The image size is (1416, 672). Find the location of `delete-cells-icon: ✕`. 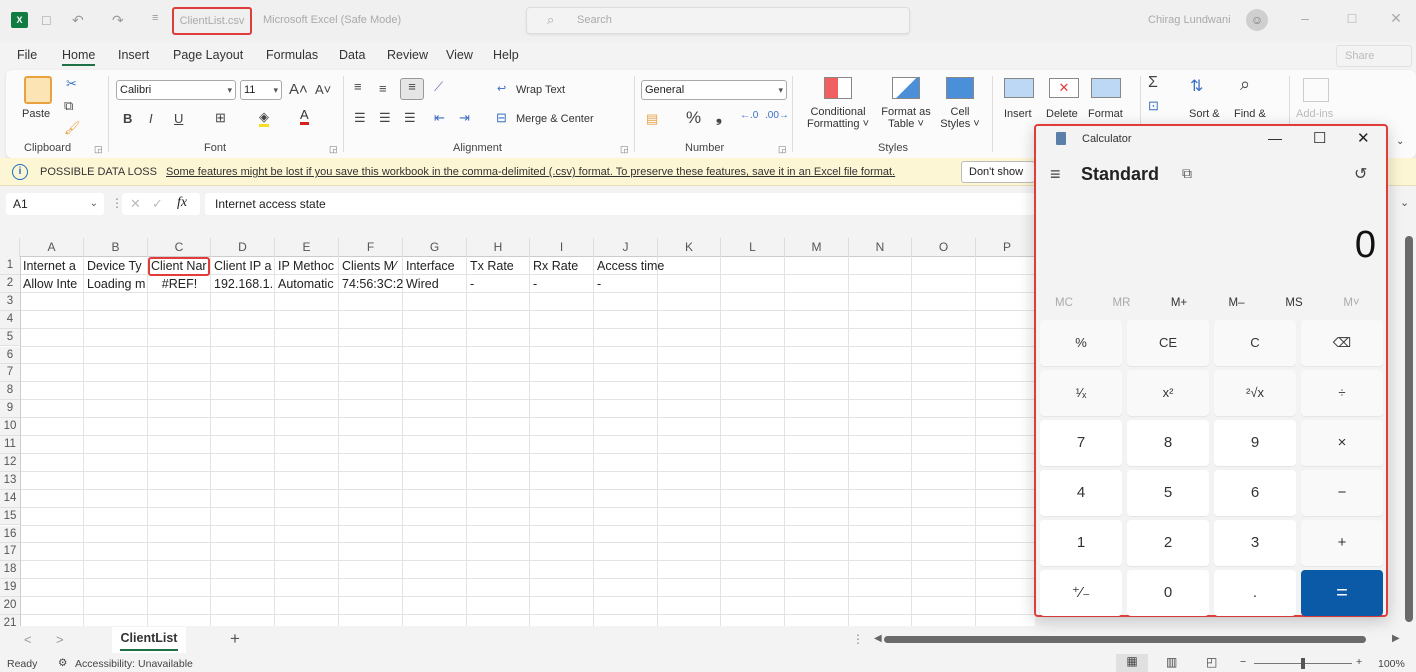

delete-cells-icon: ✕ is located at coordinates (1064, 88).